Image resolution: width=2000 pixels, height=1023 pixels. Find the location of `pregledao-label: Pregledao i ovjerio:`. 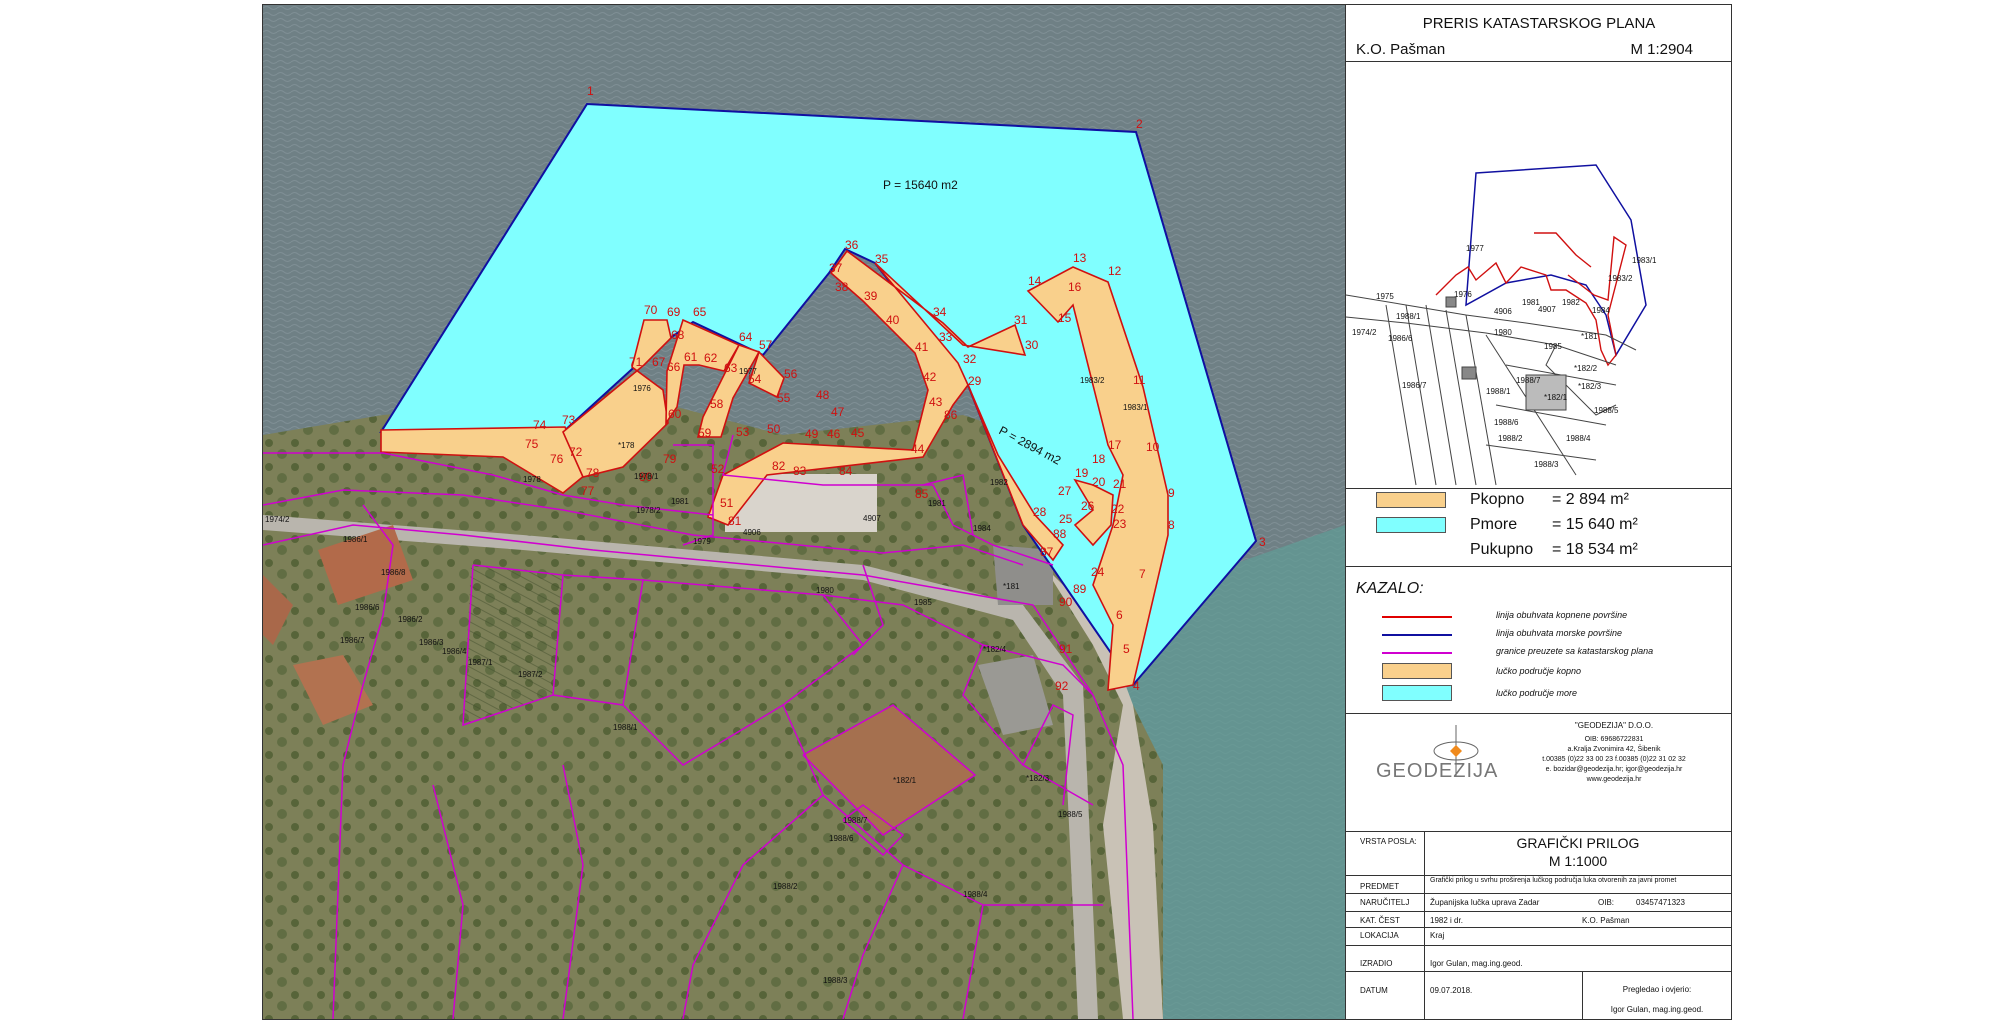

pregledao-label: Pregledao i ovjerio: is located at coordinates (1657, 989).